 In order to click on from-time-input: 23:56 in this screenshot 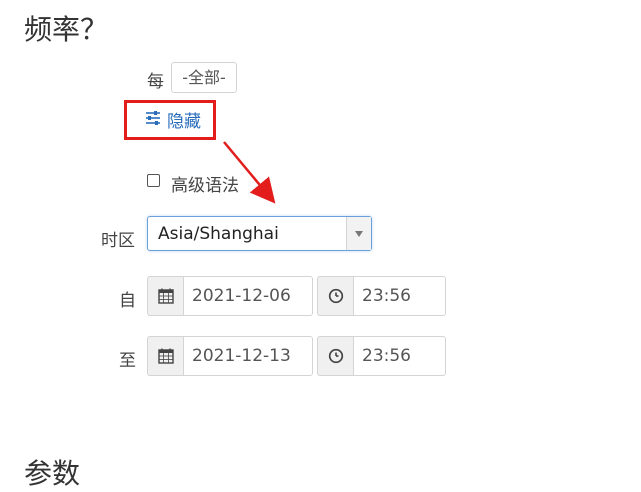, I will do `click(399, 296)`.